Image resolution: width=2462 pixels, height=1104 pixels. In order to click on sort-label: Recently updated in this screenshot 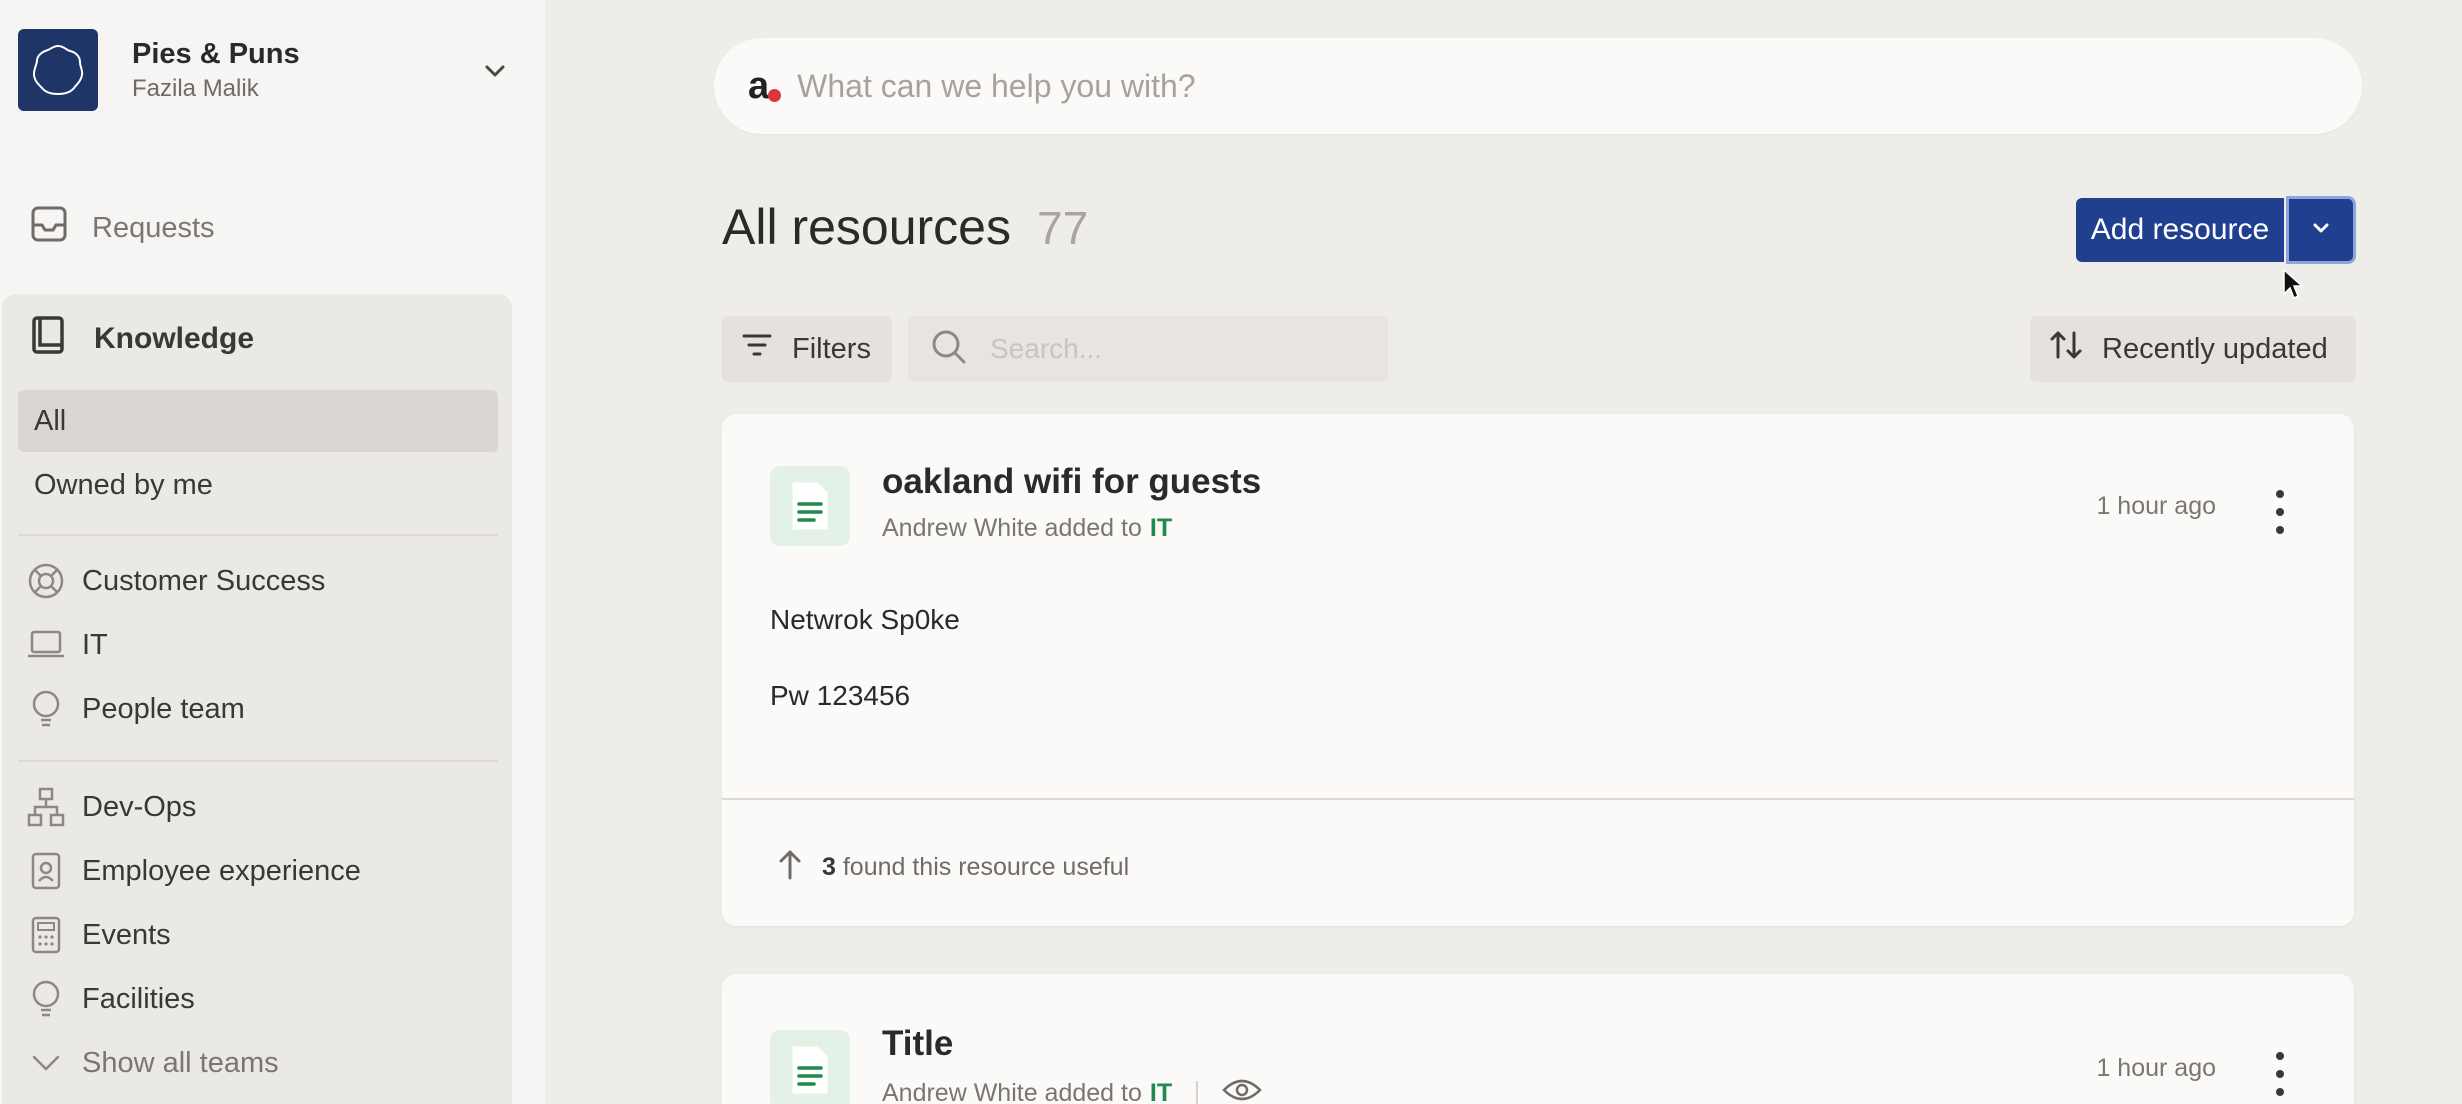, I will do `click(2215, 348)`.